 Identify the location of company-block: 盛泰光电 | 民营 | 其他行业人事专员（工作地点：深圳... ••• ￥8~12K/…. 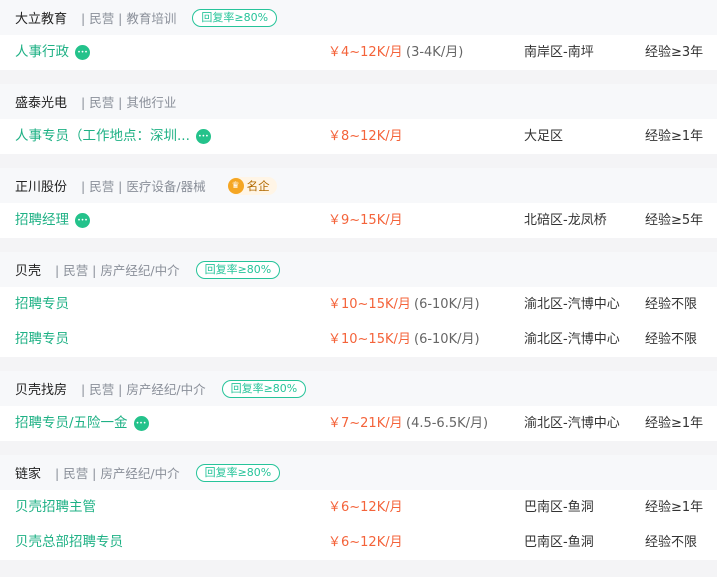
(358, 119).